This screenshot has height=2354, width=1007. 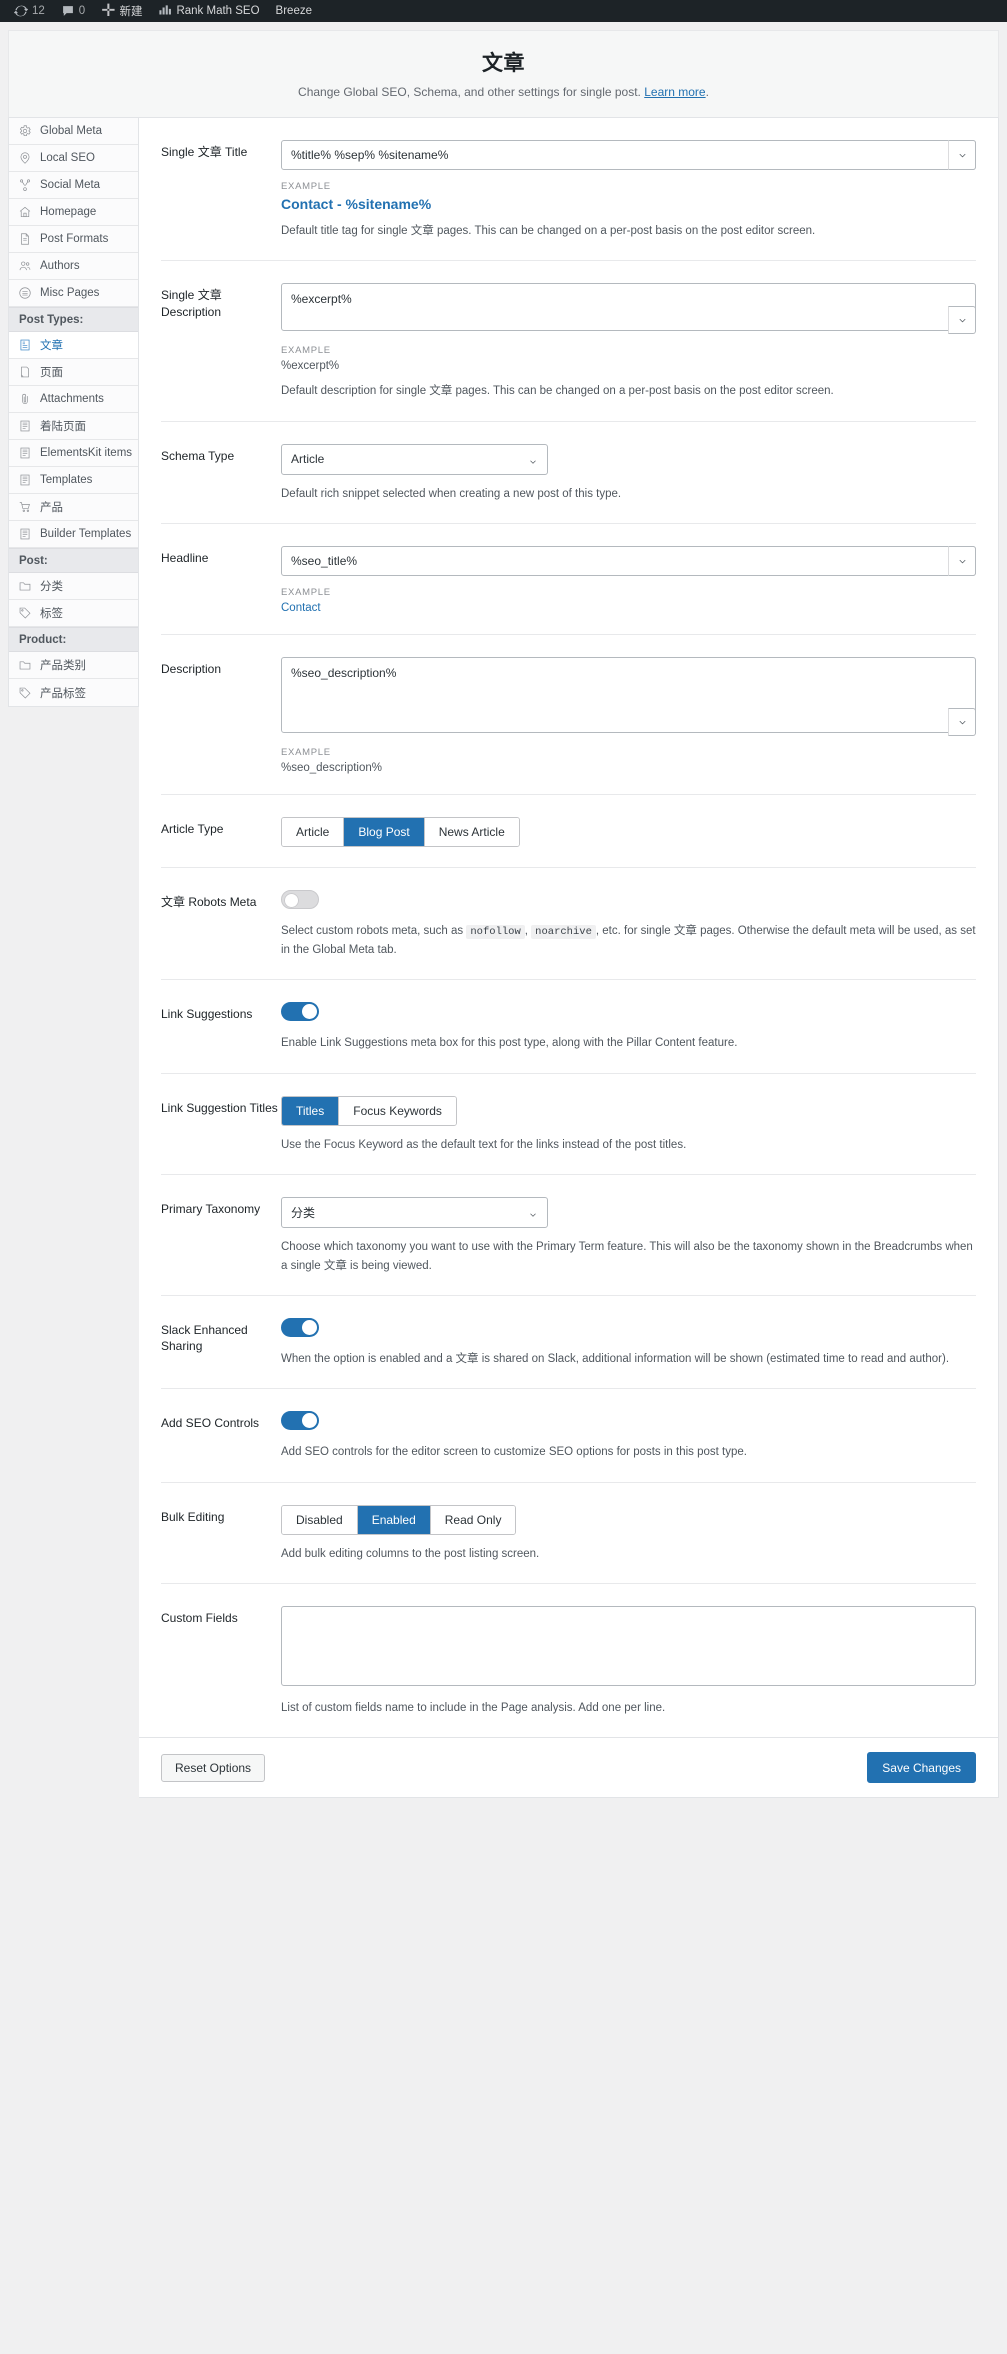 I want to click on sidebar-item-social-meta: Social Meta, so click(x=73, y=185).